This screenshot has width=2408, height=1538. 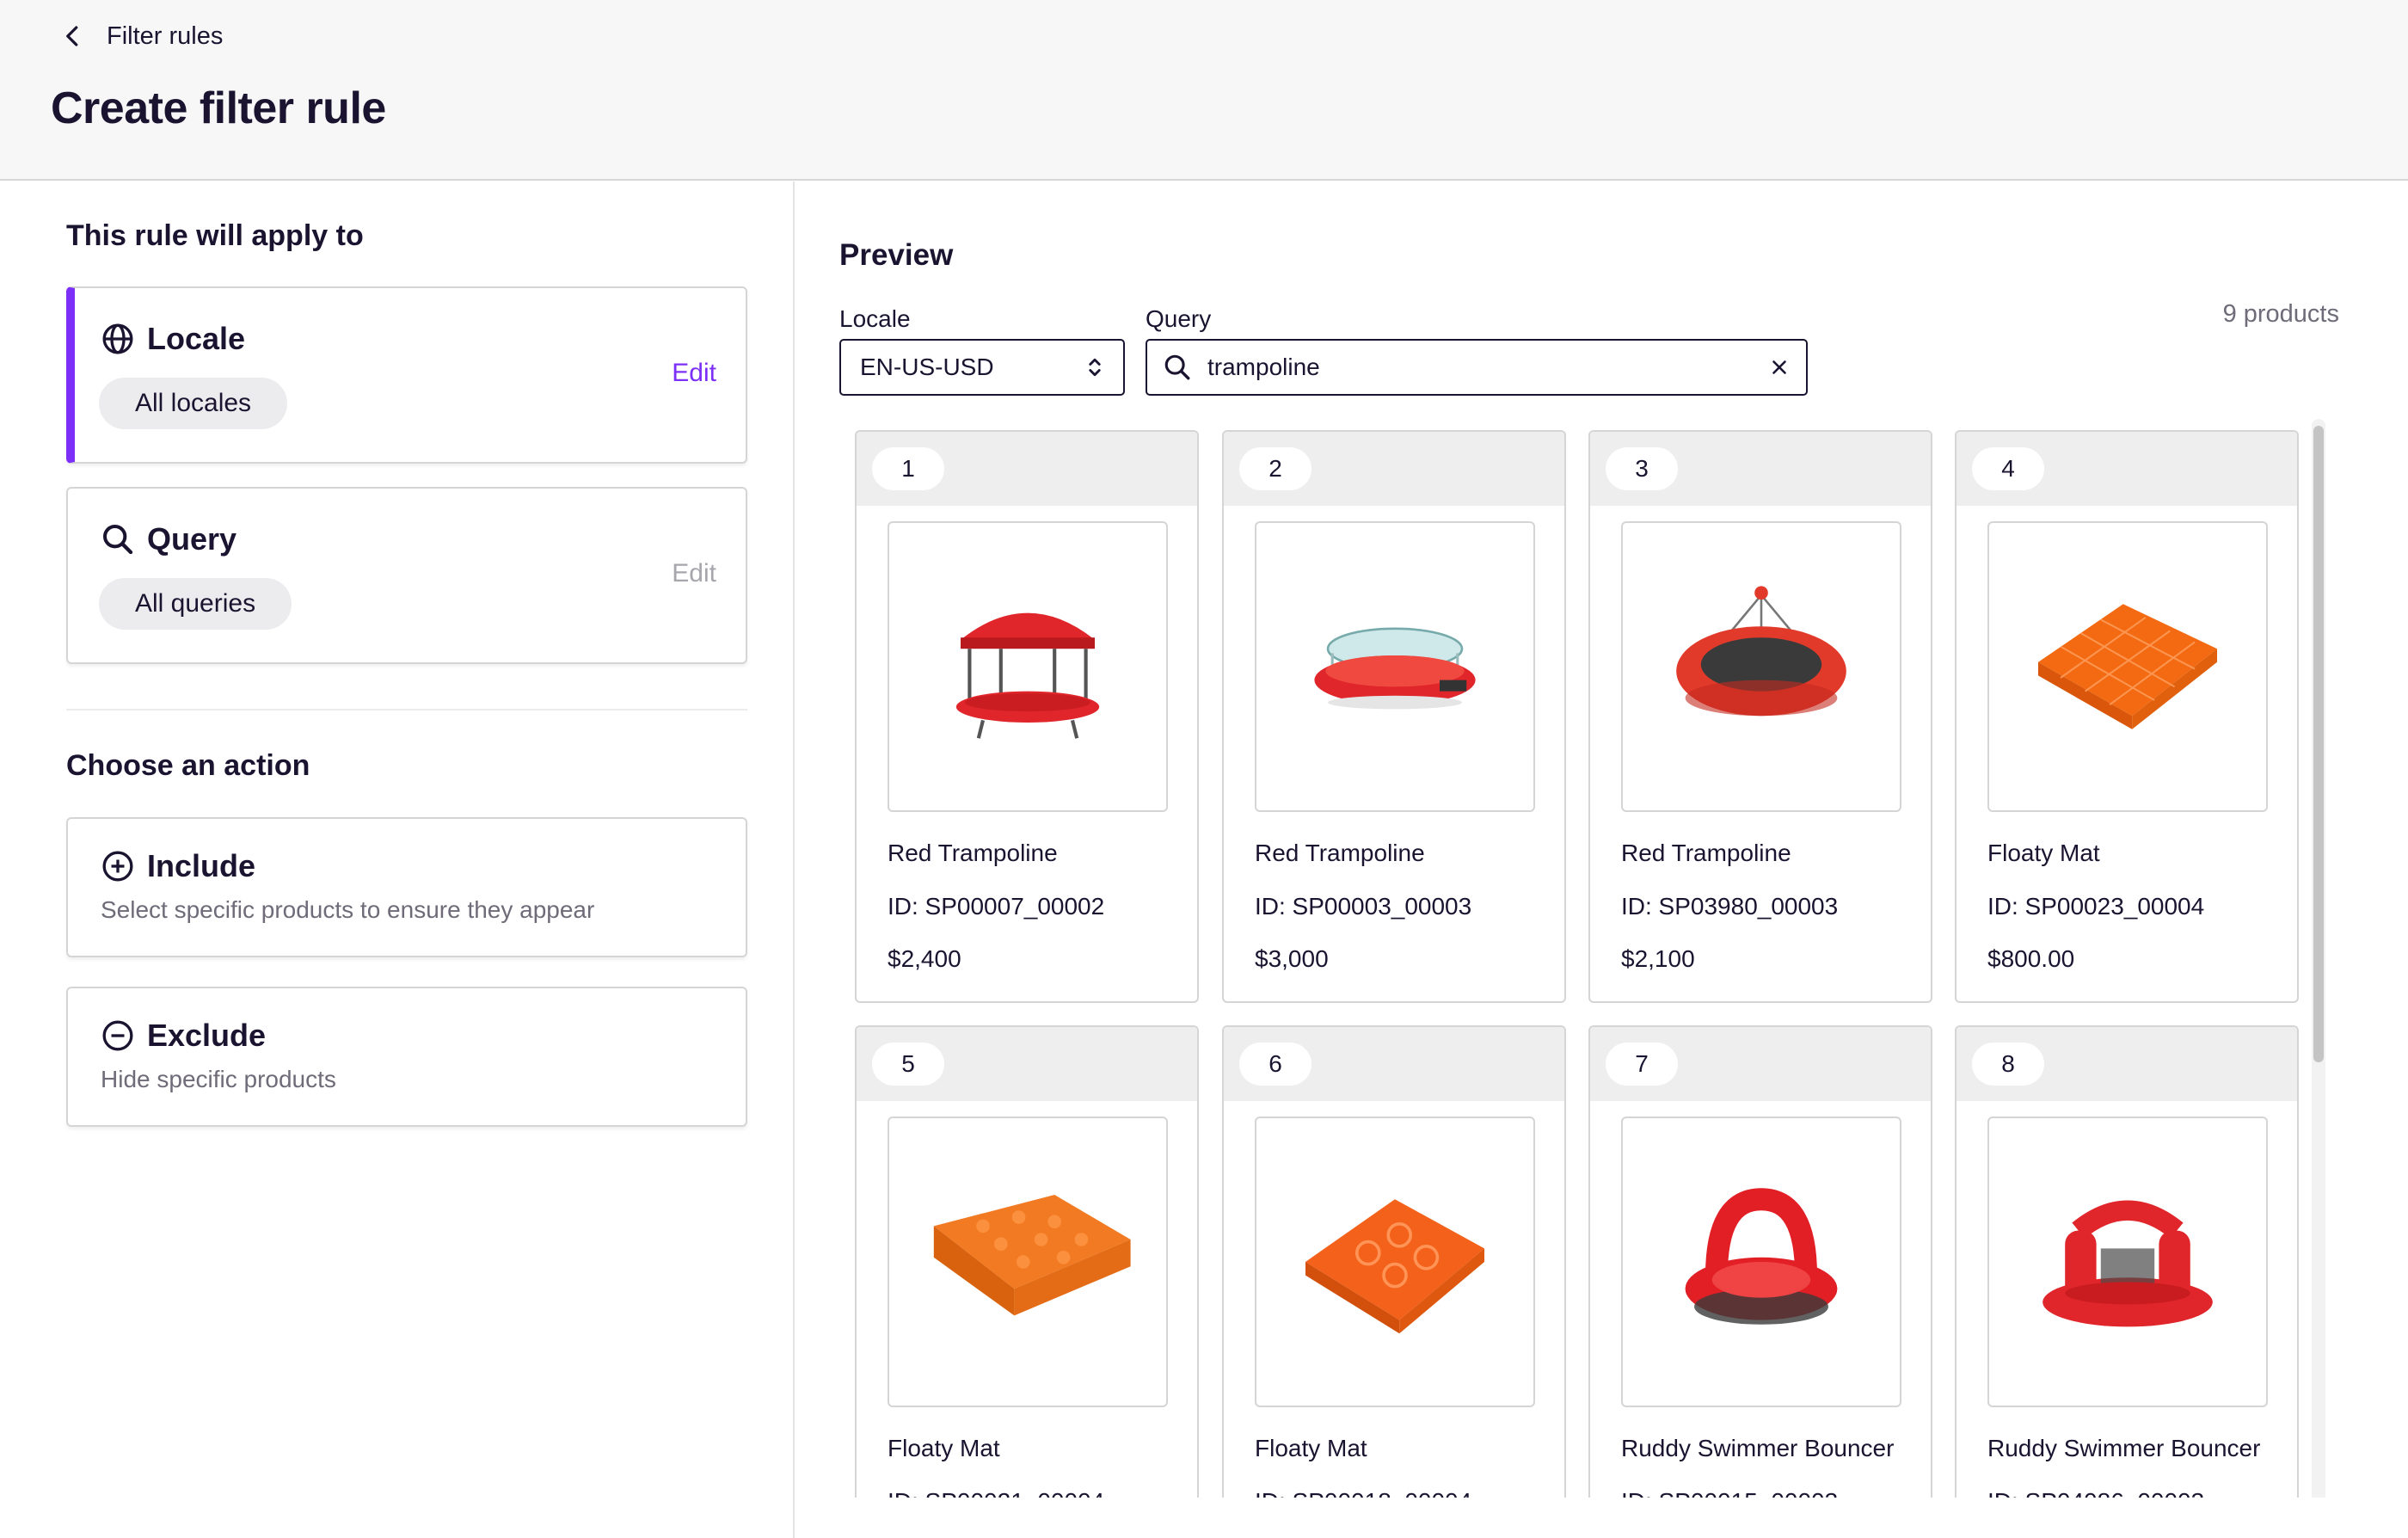 I want to click on preview-title: Preview, so click(x=897, y=255).